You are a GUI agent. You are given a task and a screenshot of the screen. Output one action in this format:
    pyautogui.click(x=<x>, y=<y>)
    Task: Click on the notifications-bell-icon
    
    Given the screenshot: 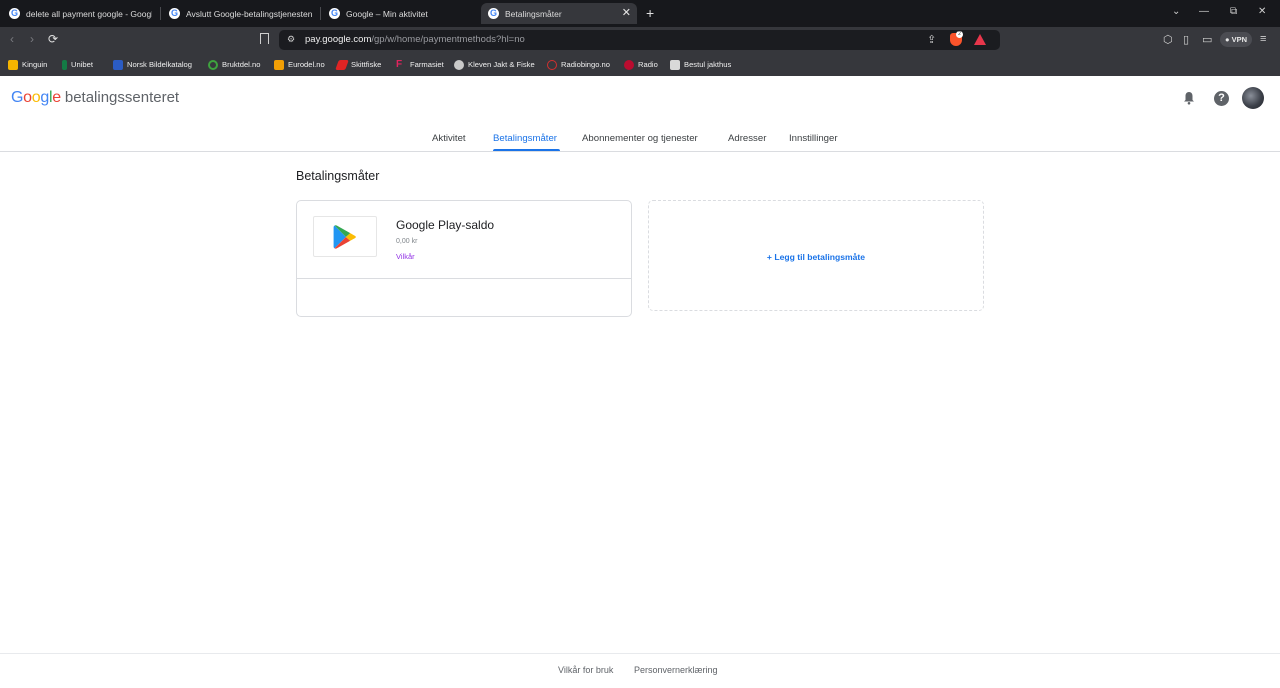 What is the action you would take?
    pyautogui.click(x=1189, y=98)
    